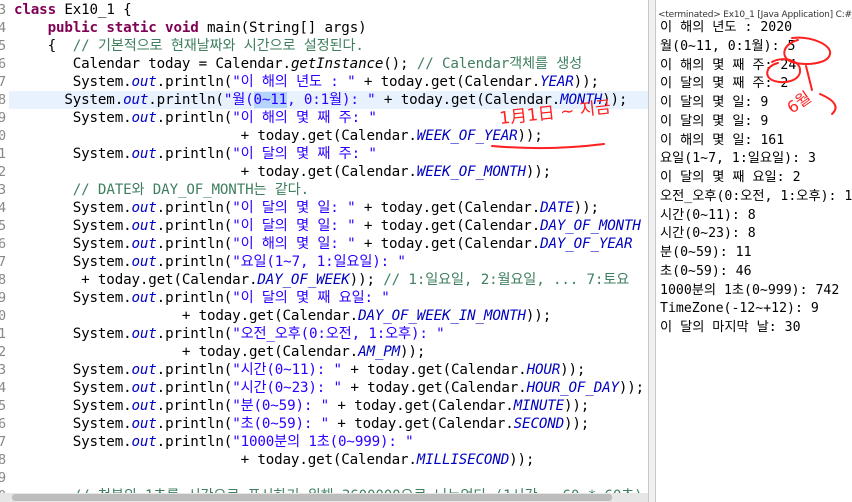  Describe the element at coordinates (319, 262) in the screenshot. I see `code-token: "요일(1~7, 1:일요일): "` at that location.